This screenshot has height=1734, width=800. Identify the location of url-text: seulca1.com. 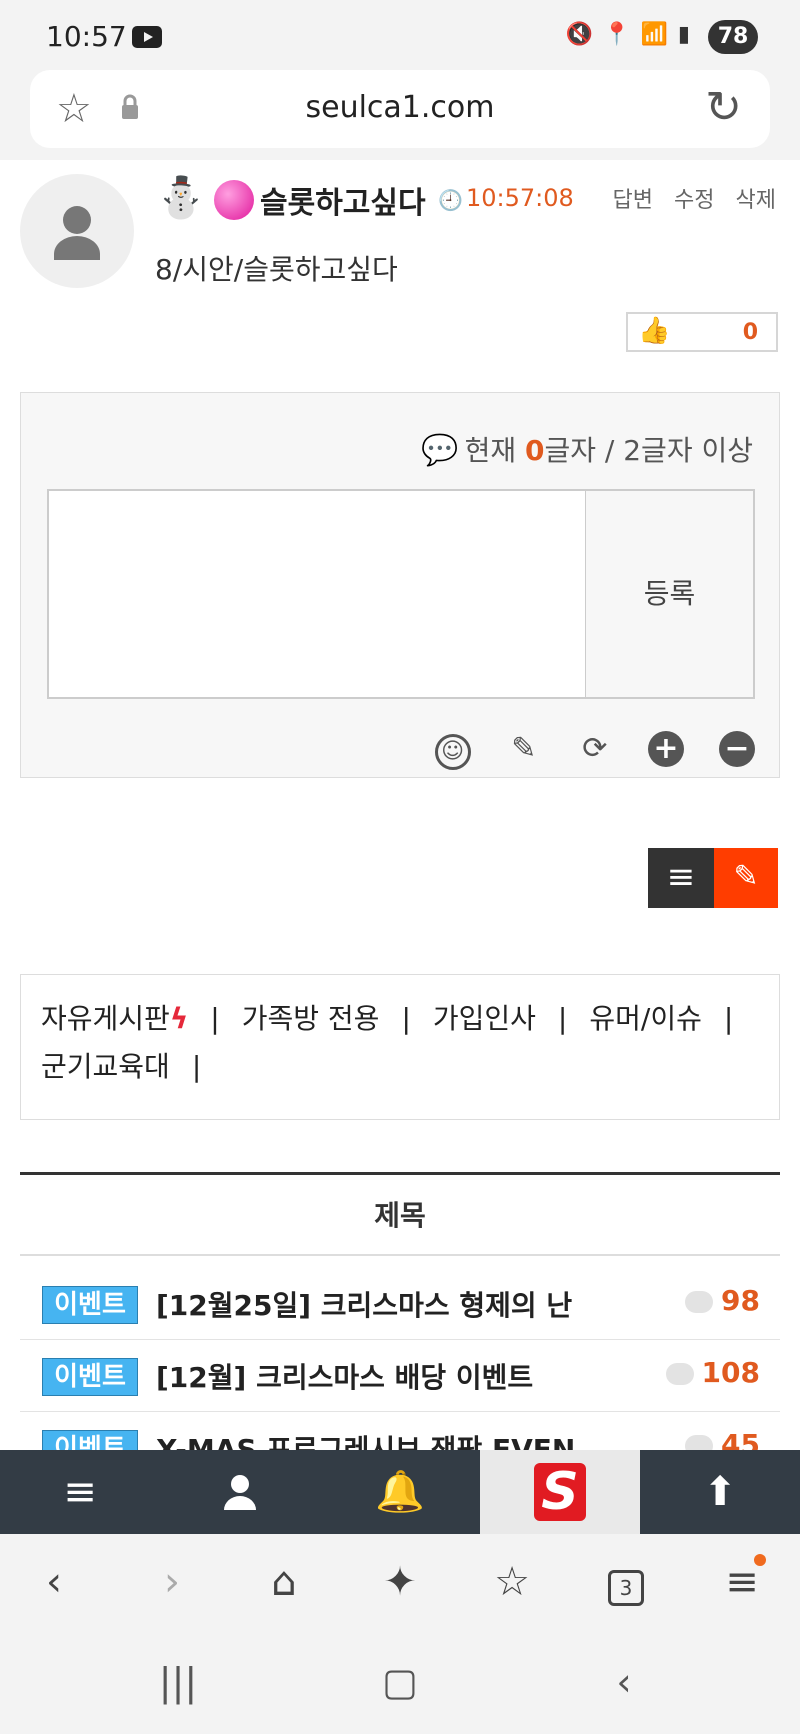
(400, 107).